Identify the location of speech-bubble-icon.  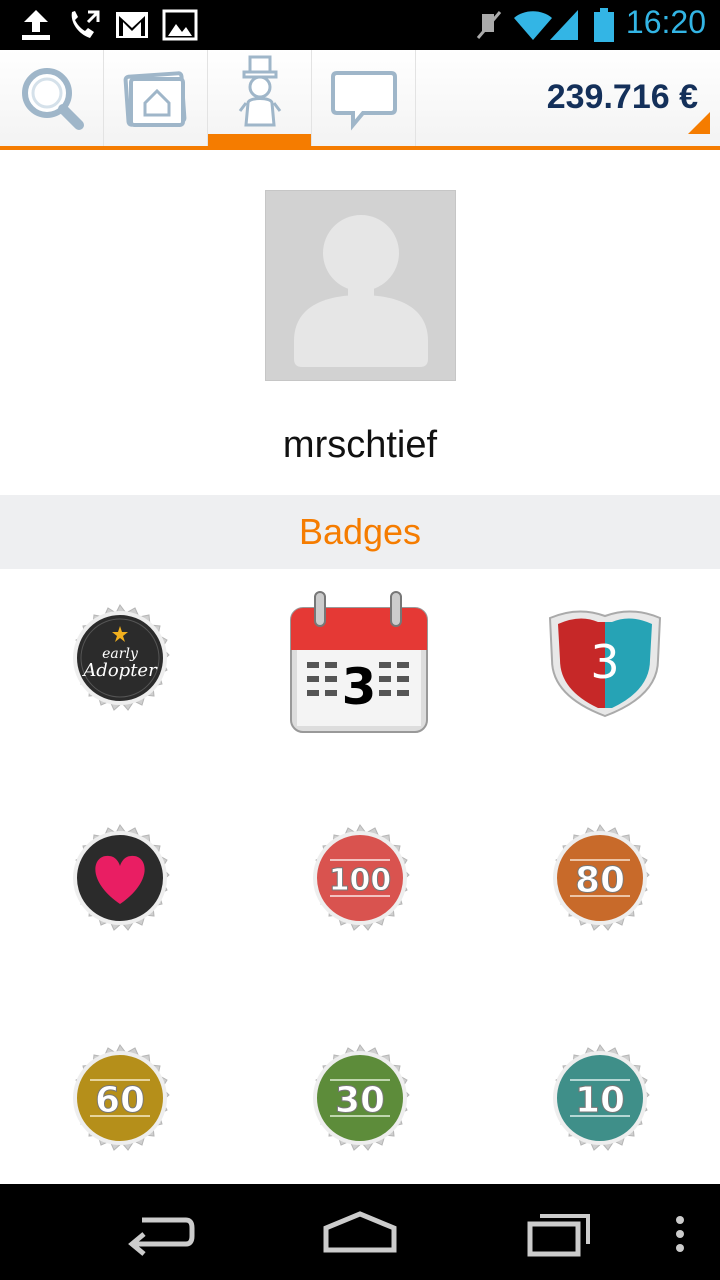
(363, 101).